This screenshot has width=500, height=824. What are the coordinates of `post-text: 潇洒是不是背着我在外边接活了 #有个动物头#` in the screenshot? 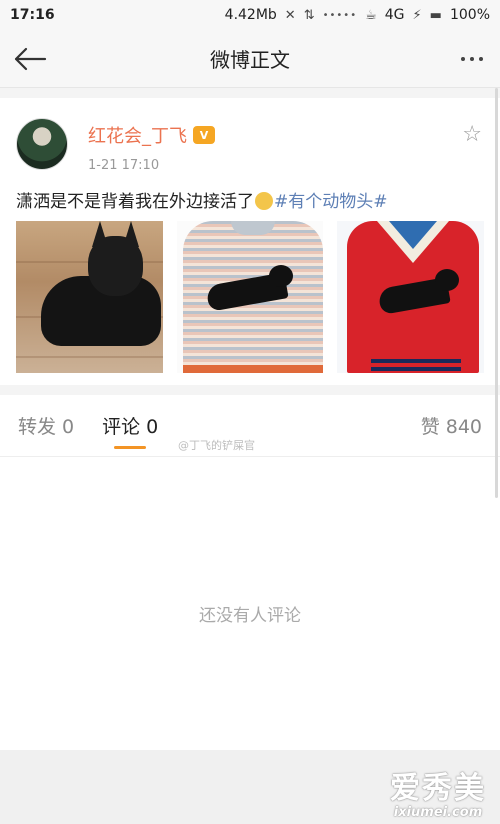 It's located at (250, 202).